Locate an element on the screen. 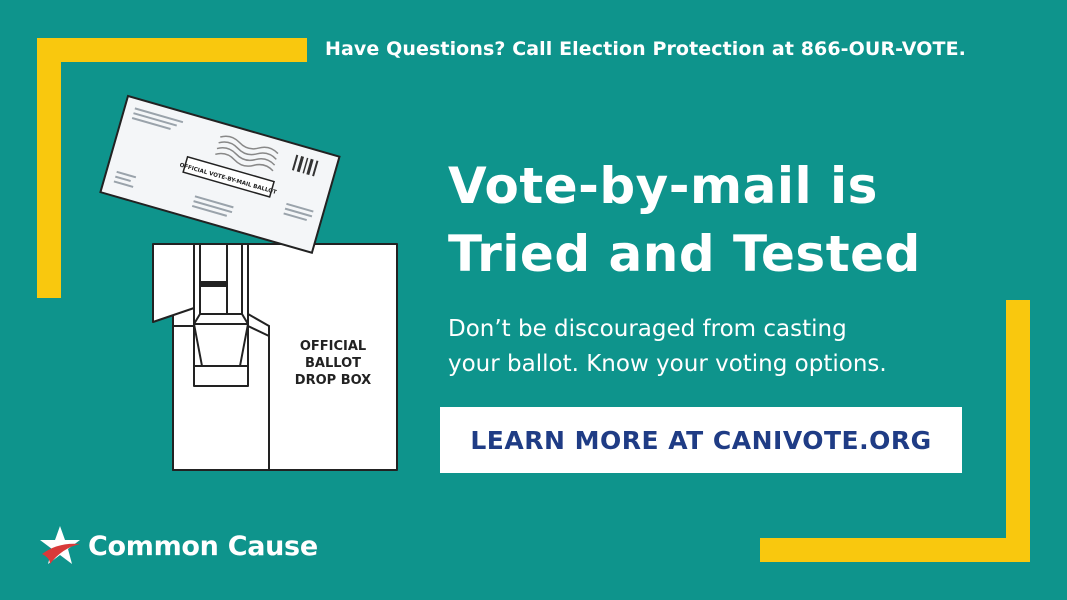  learn-more-button: LEARN MORE AT CANIVOTE.ORG is located at coordinates (701, 440).